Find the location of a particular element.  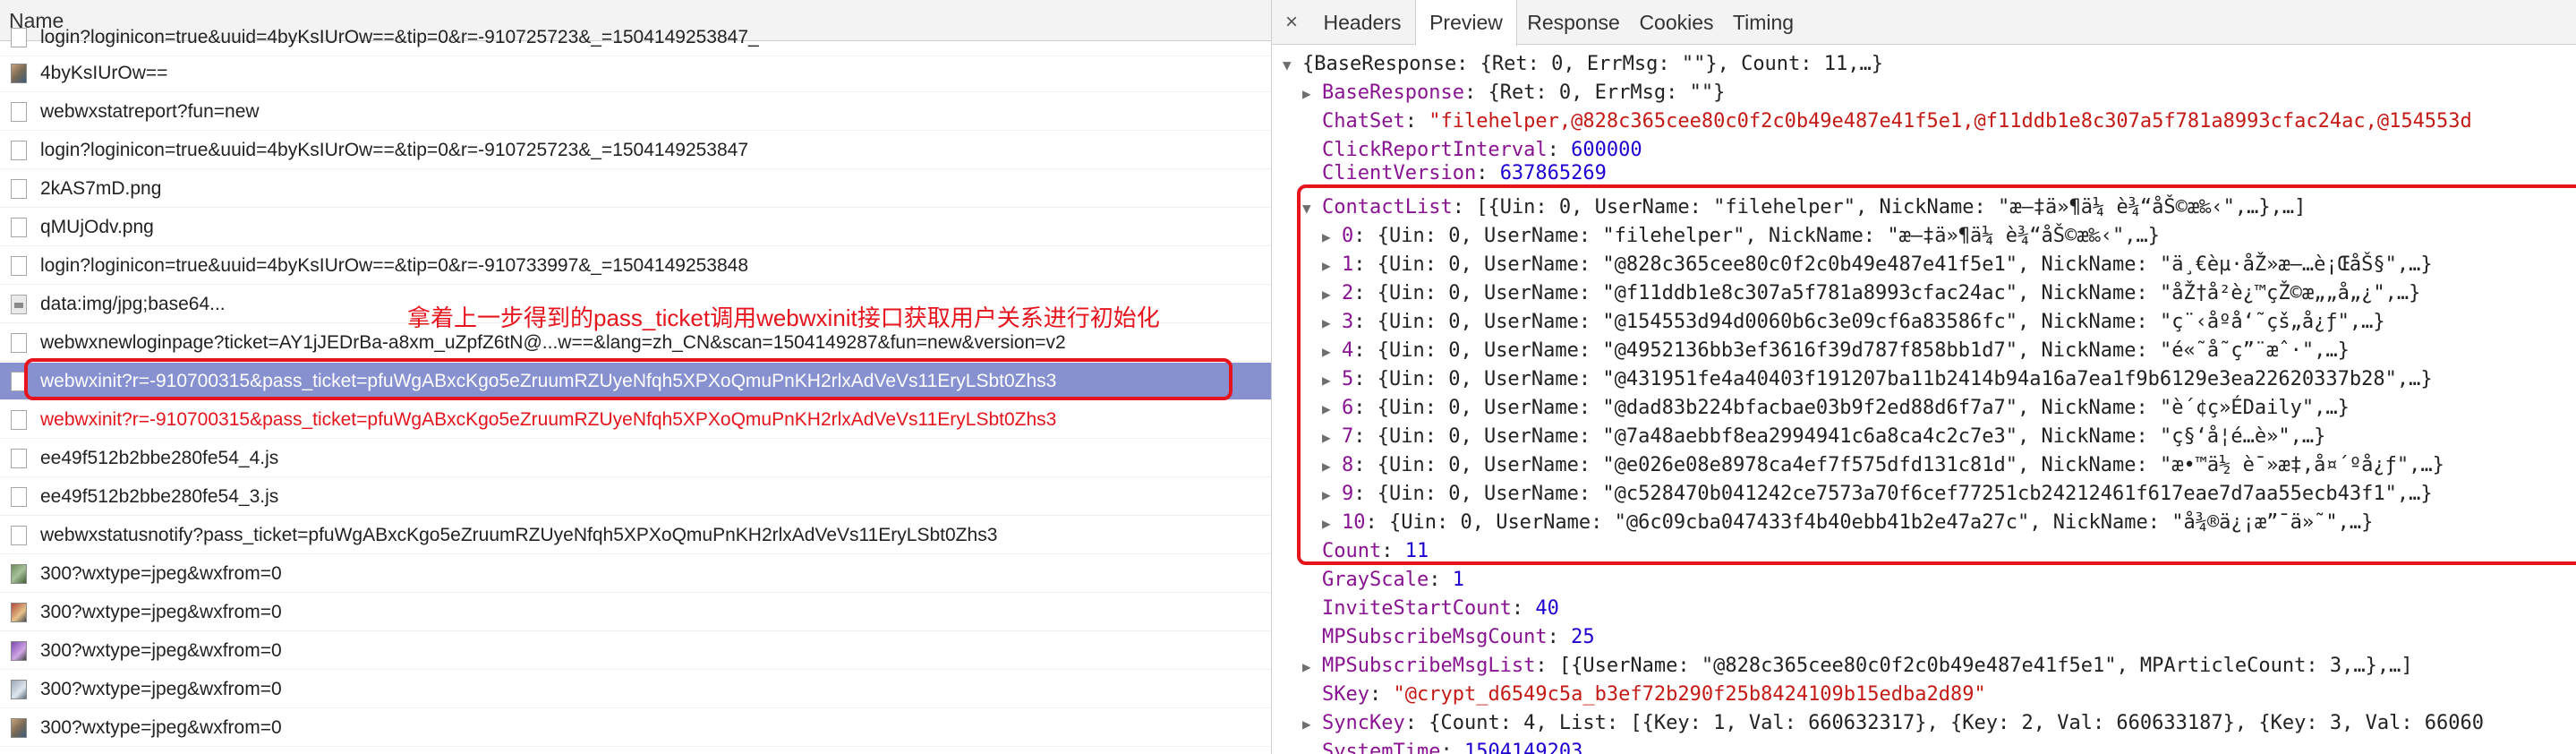

tab-timing: Timing is located at coordinates (1763, 22).